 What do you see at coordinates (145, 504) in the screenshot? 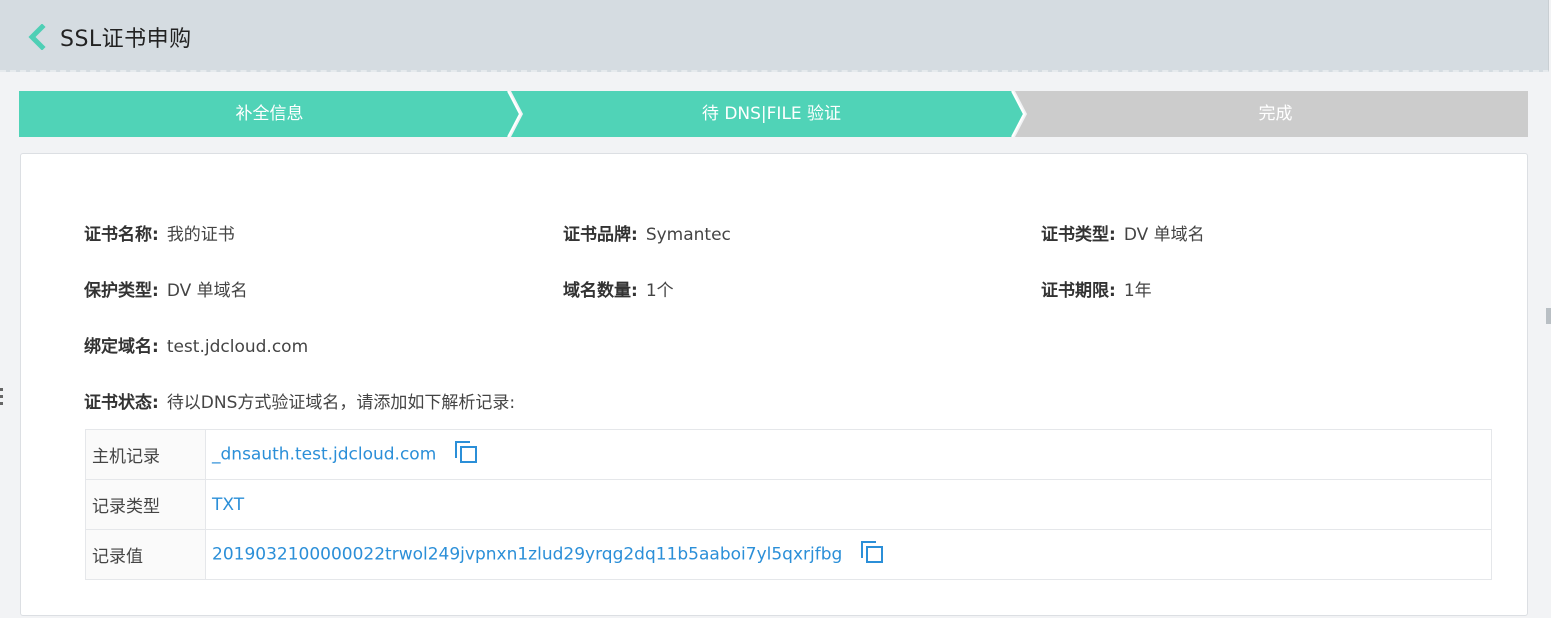
I see `record-type-label: 记录类型` at bounding box center [145, 504].